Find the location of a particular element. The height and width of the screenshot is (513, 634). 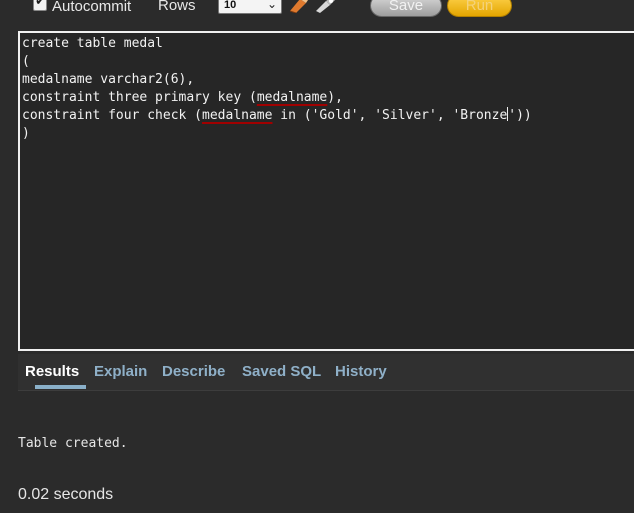

flashlight-icon is located at coordinates (325, 6).